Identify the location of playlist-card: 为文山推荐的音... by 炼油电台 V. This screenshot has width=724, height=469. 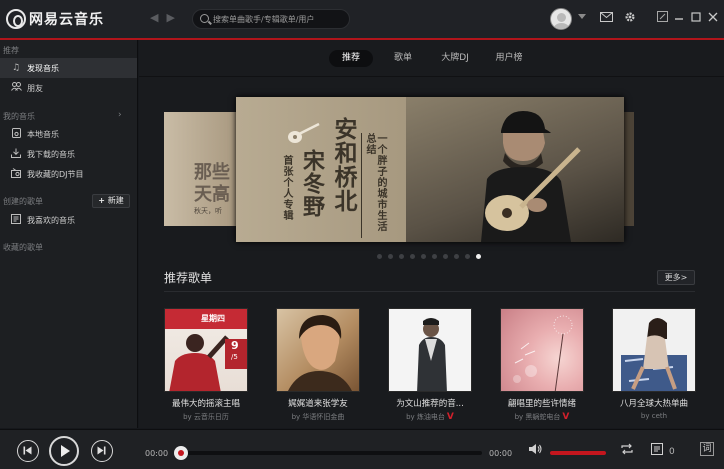
(430, 365).